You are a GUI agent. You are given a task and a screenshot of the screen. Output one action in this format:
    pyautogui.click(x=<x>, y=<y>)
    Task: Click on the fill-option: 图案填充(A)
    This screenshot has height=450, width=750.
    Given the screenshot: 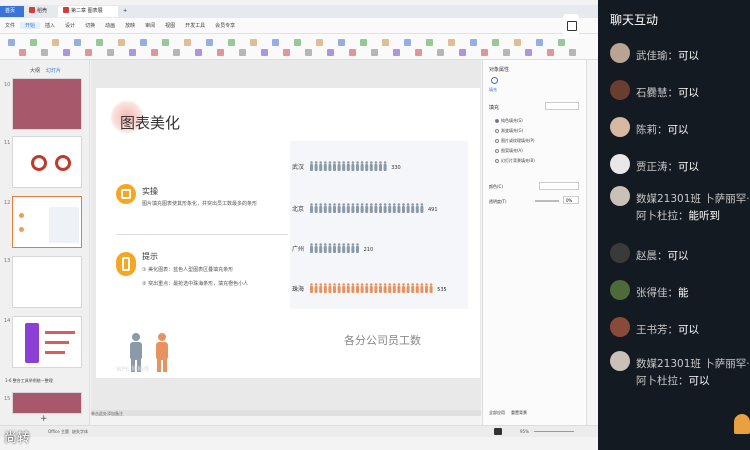 What is the action you would take?
    pyautogui.click(x=509, y=151)
    